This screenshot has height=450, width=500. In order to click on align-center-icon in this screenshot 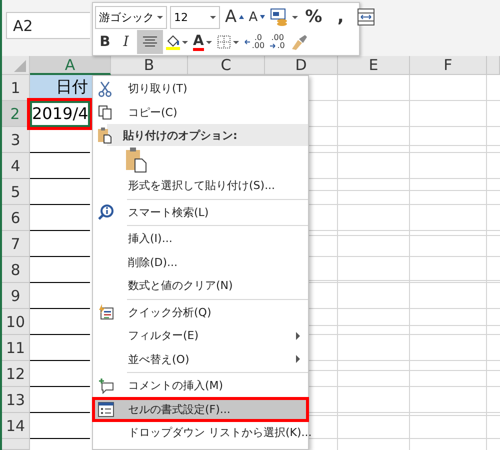, I will do `click(150, 42)`.